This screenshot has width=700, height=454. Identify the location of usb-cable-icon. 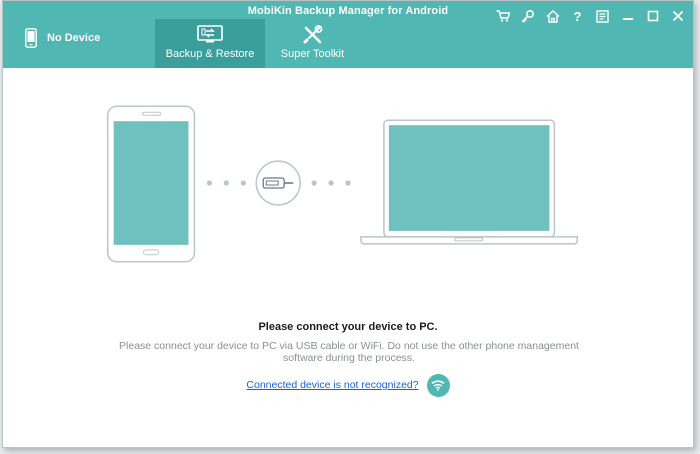
(278, 183).